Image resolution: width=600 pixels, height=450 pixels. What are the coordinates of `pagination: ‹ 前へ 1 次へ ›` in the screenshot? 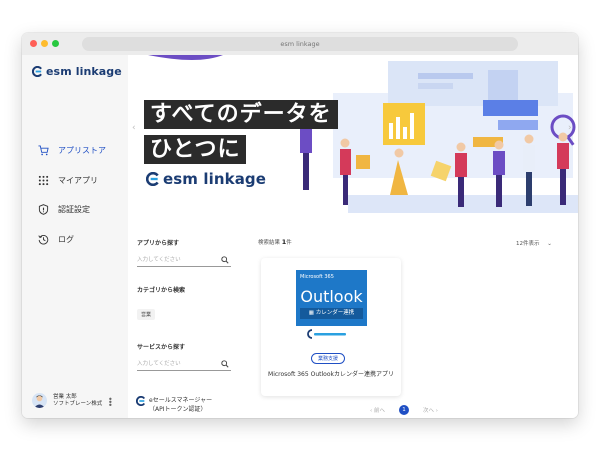 It's located at (404, 410).